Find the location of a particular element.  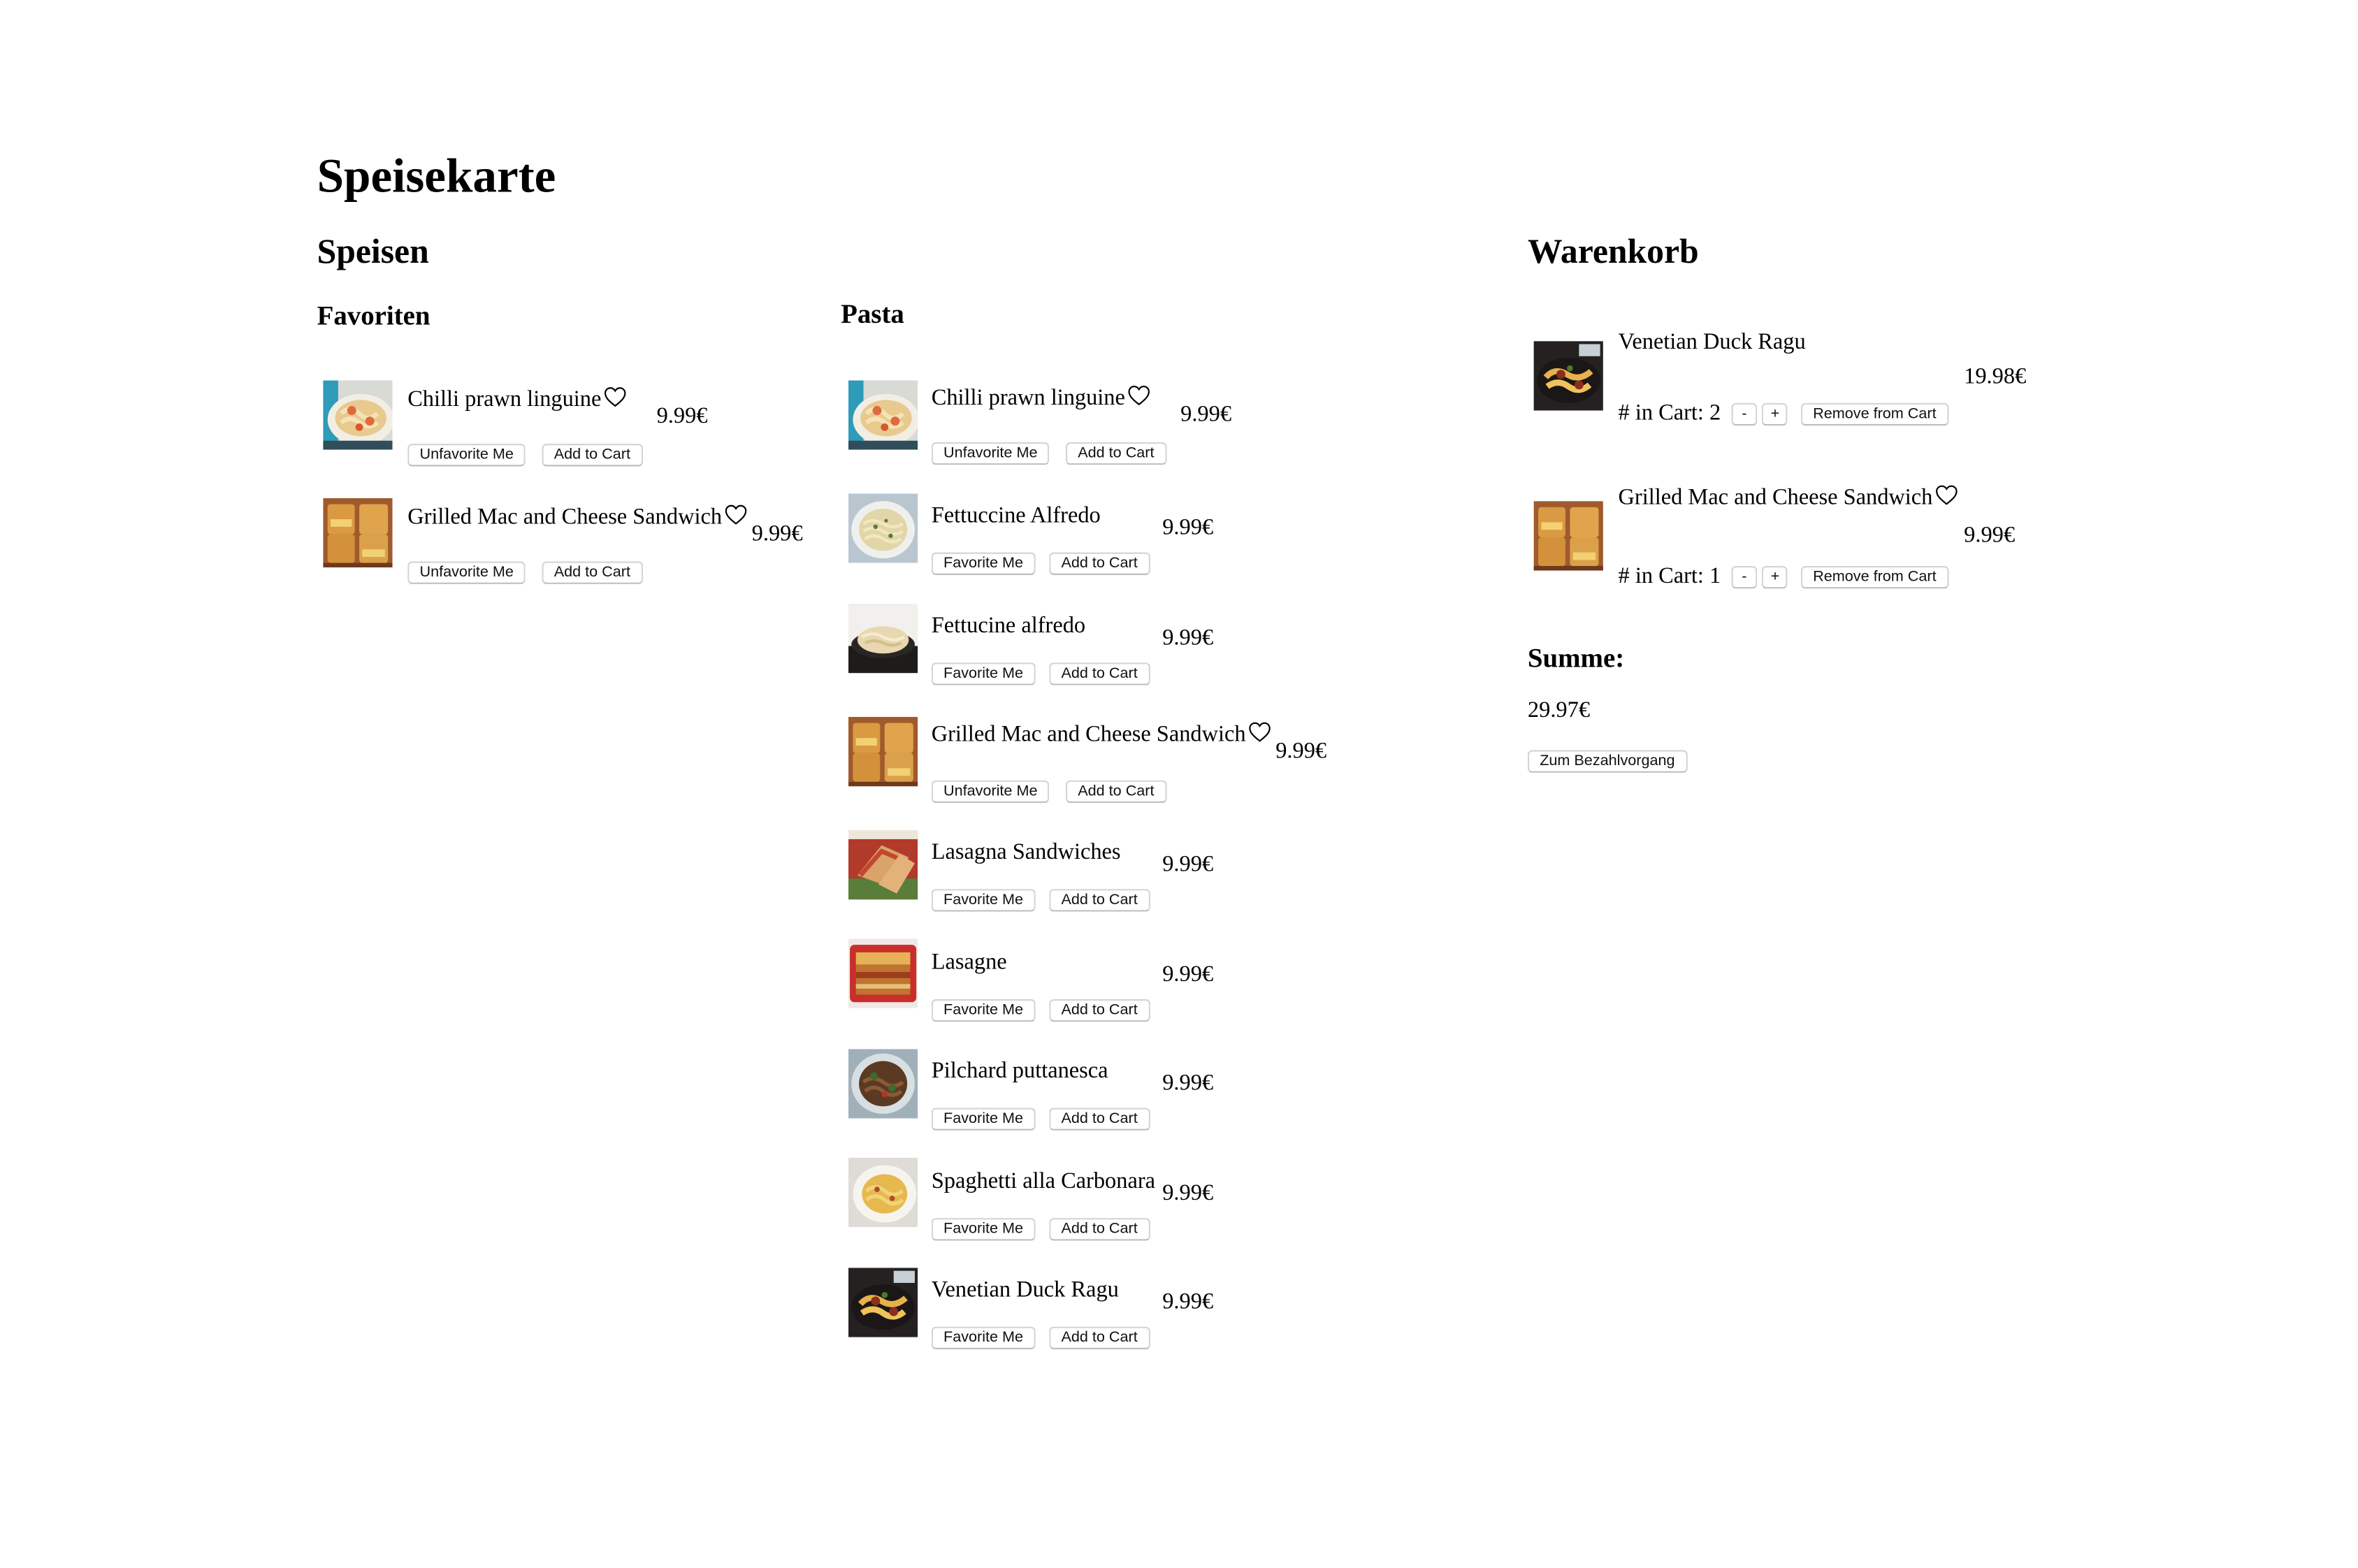

cart-heading: Warenkorb is located at coordinates (1613, 251).